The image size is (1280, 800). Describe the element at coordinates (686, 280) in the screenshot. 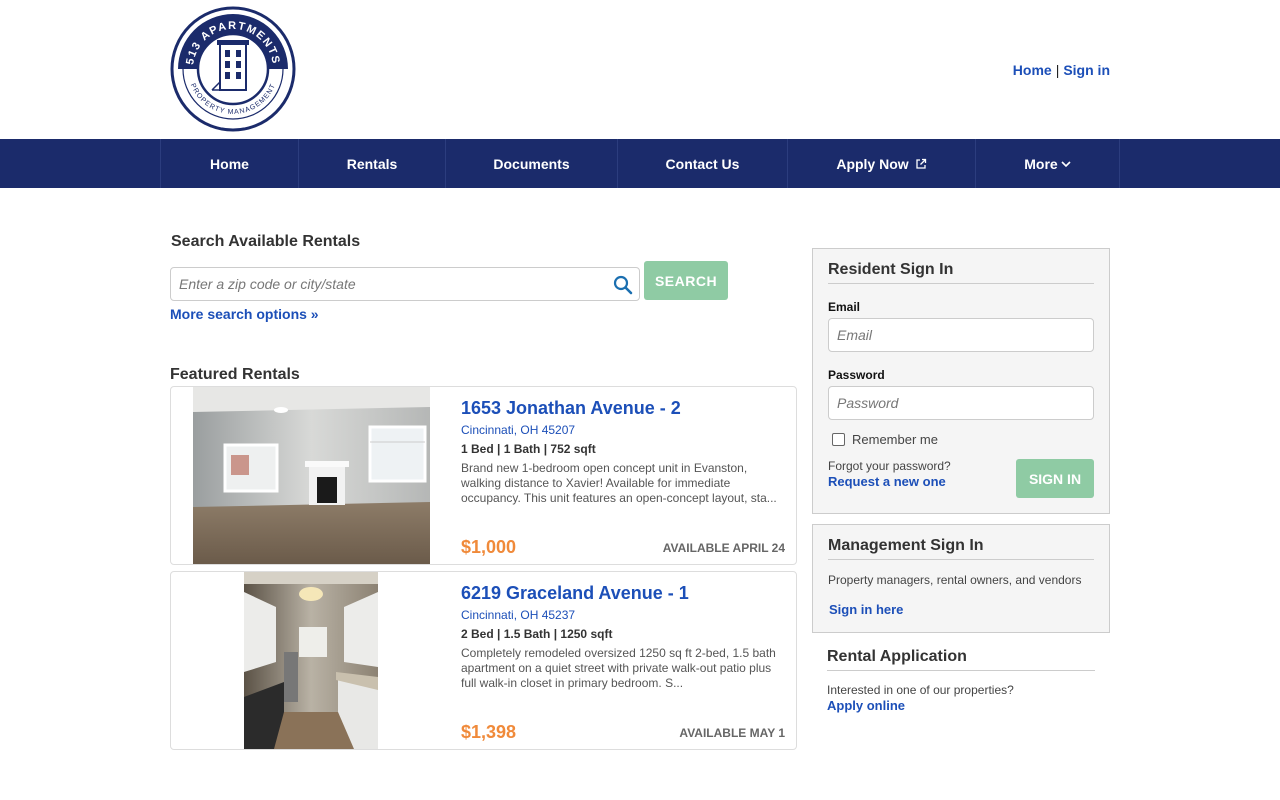

I see `search-button: SEARCH` at that location.